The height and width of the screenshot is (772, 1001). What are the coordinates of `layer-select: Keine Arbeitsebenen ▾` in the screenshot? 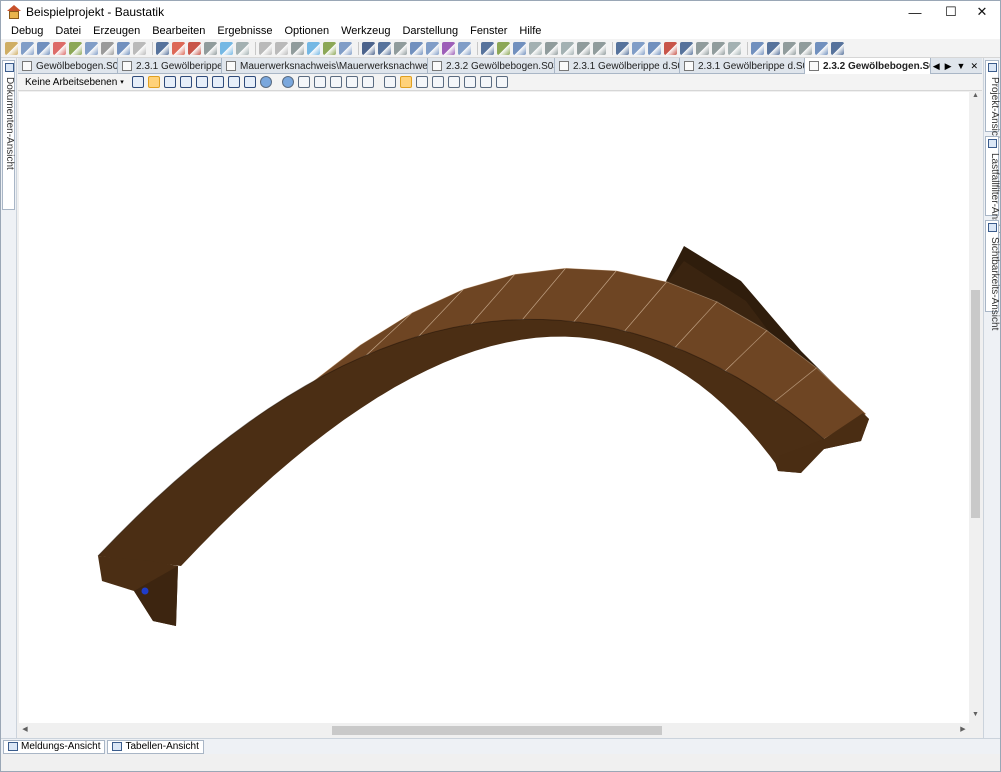 It's located at (74, 82).